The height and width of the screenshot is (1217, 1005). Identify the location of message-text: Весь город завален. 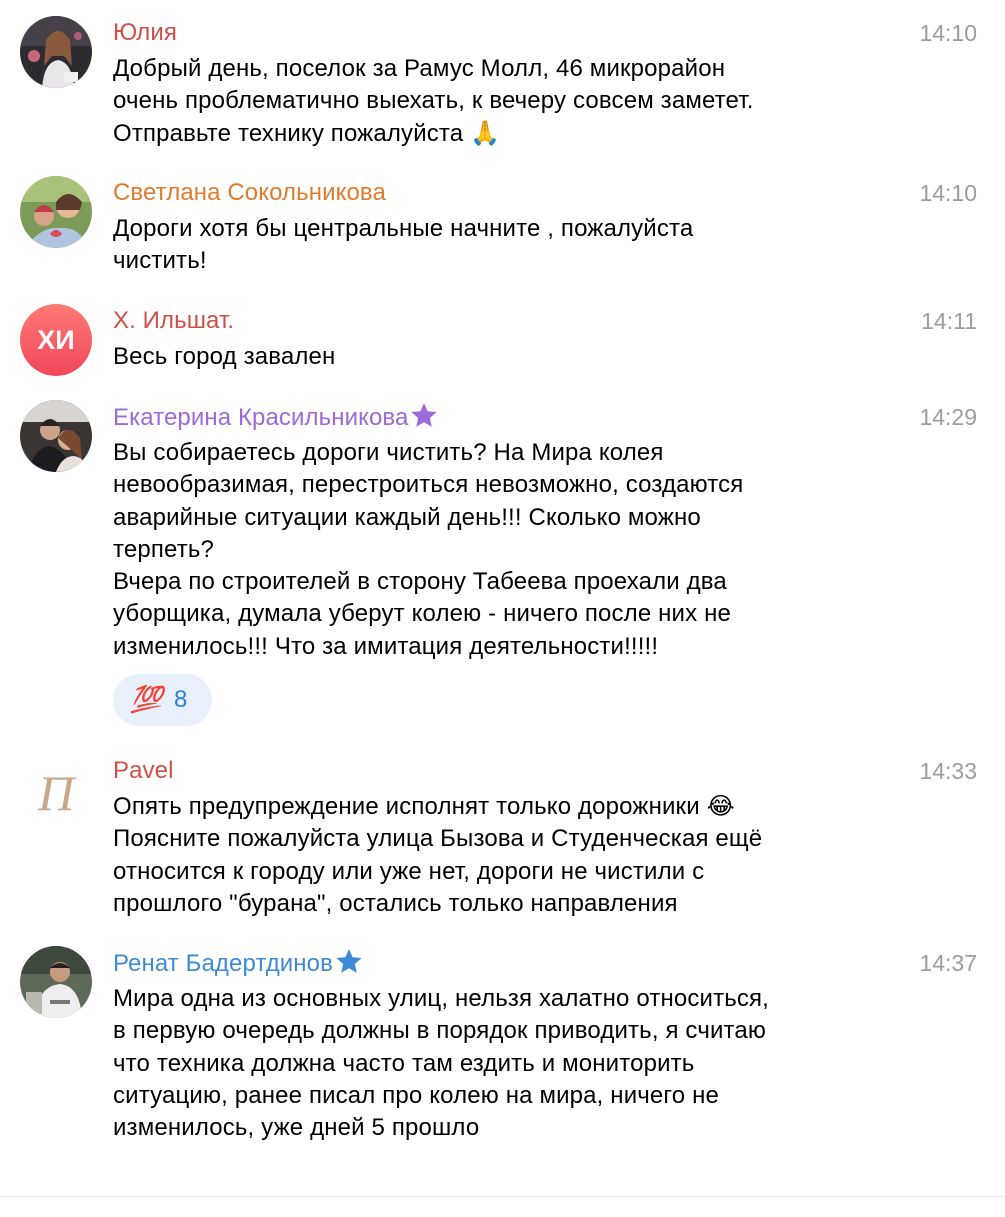
(503, 357).